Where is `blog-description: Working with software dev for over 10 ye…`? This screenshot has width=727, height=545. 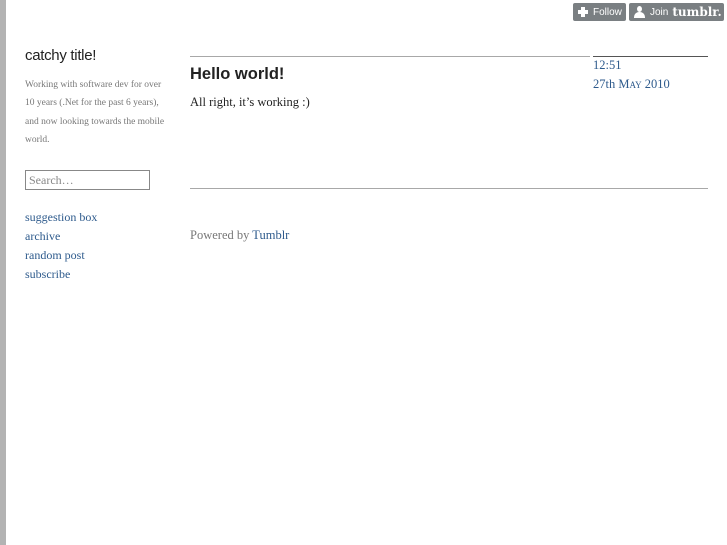 blog-description: Working with software dev for over 10 ye… is located at coordinates (95, 112).